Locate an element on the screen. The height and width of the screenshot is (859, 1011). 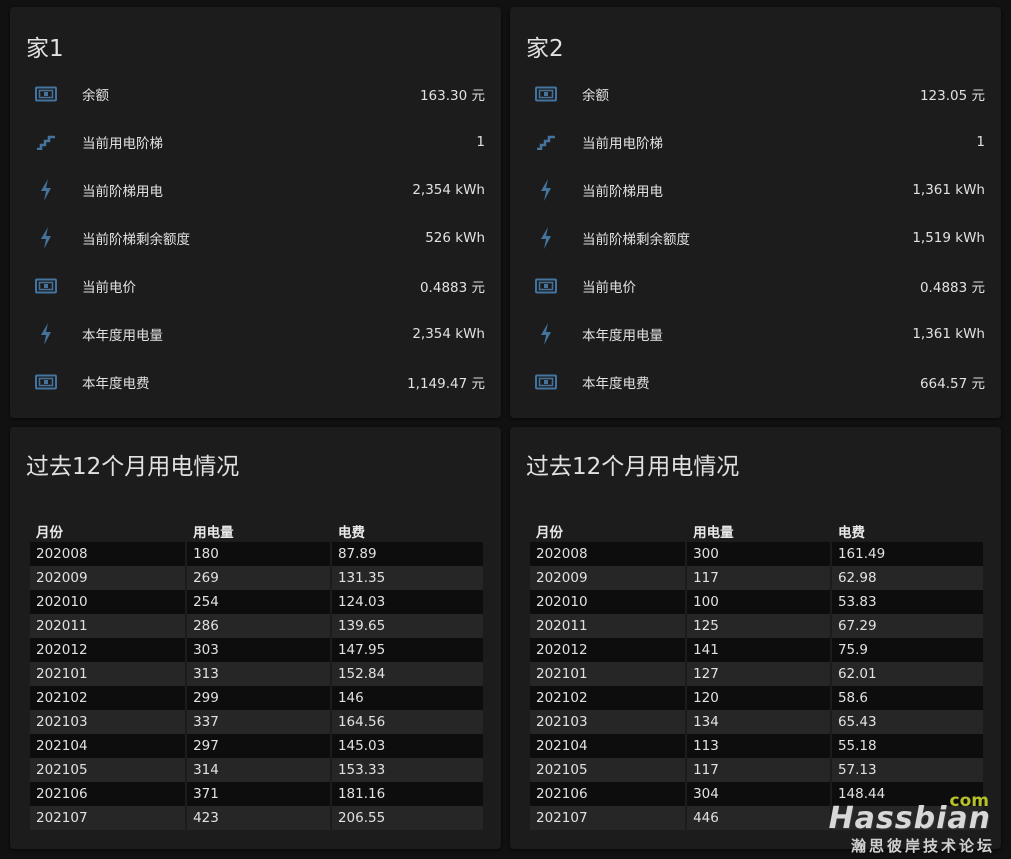
table-cell: 202104 is located at coordinates (108, 746).